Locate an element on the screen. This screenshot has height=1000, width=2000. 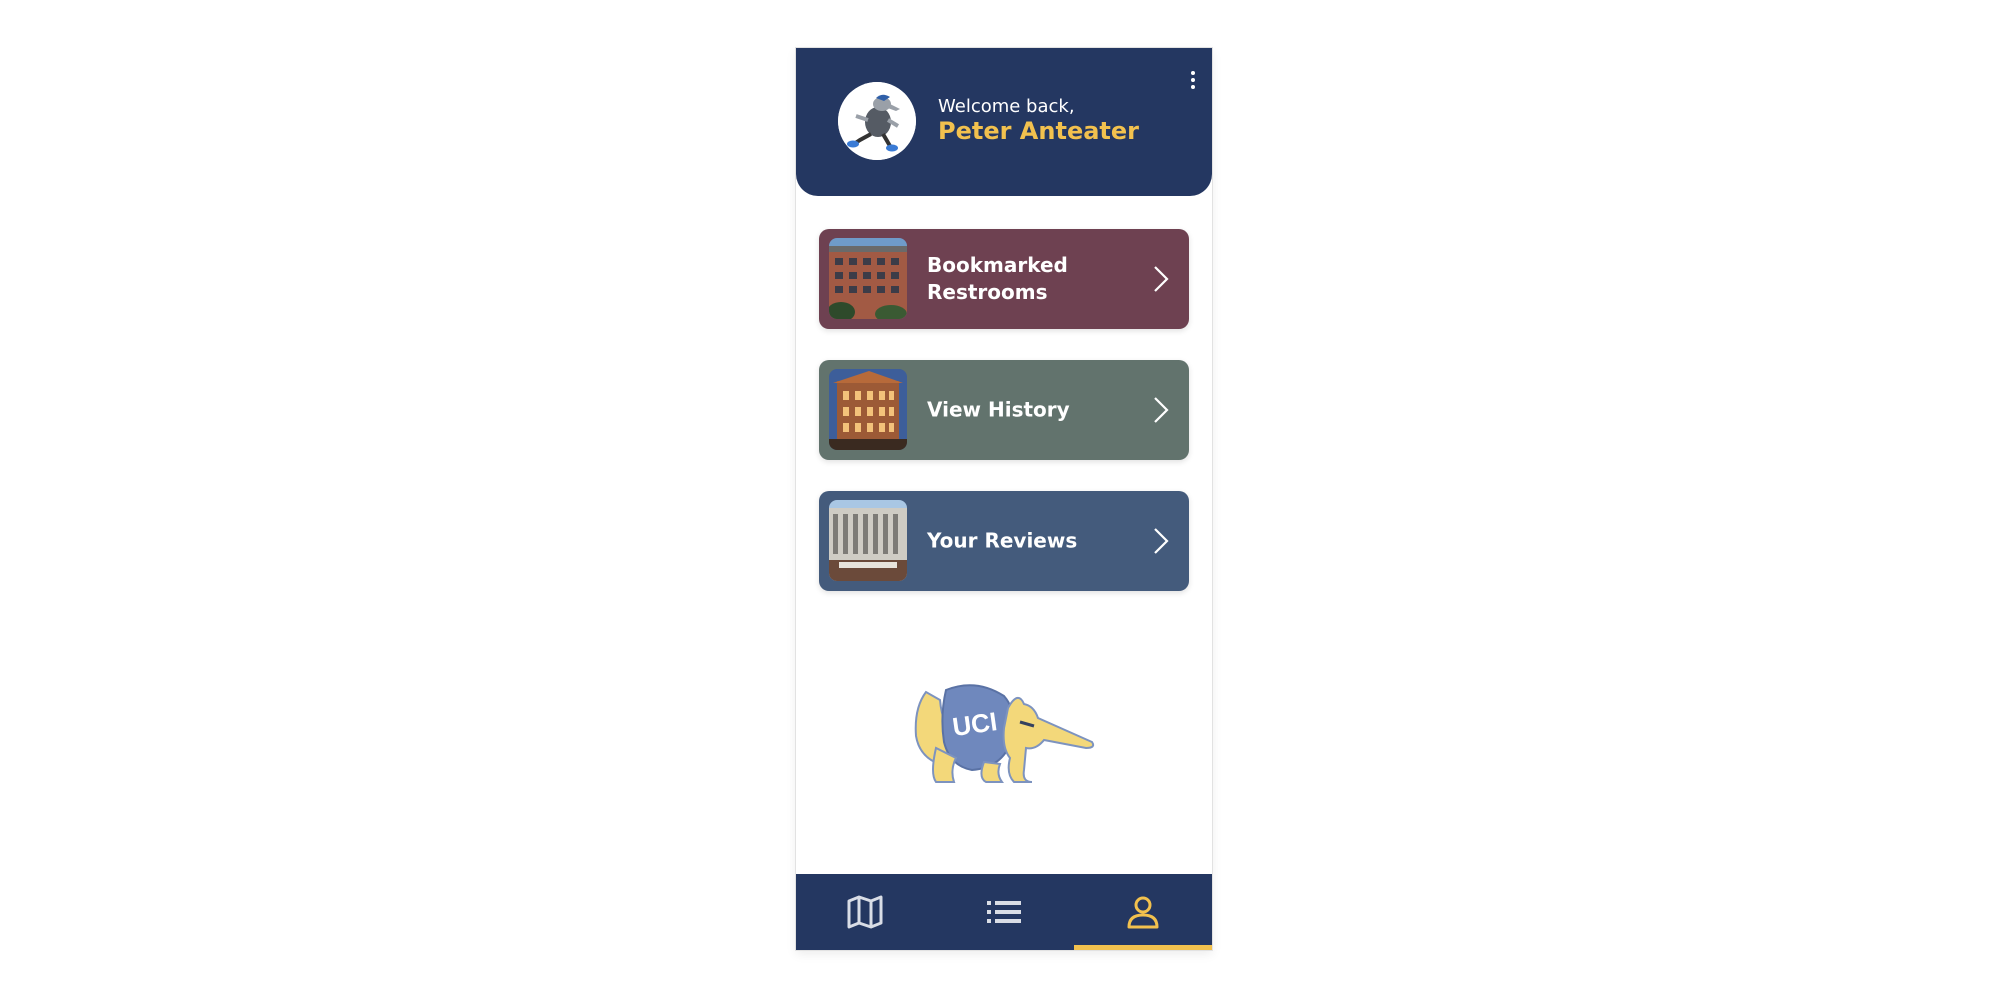
card-label: Your Reviews is located at coordinates (1002, 540).